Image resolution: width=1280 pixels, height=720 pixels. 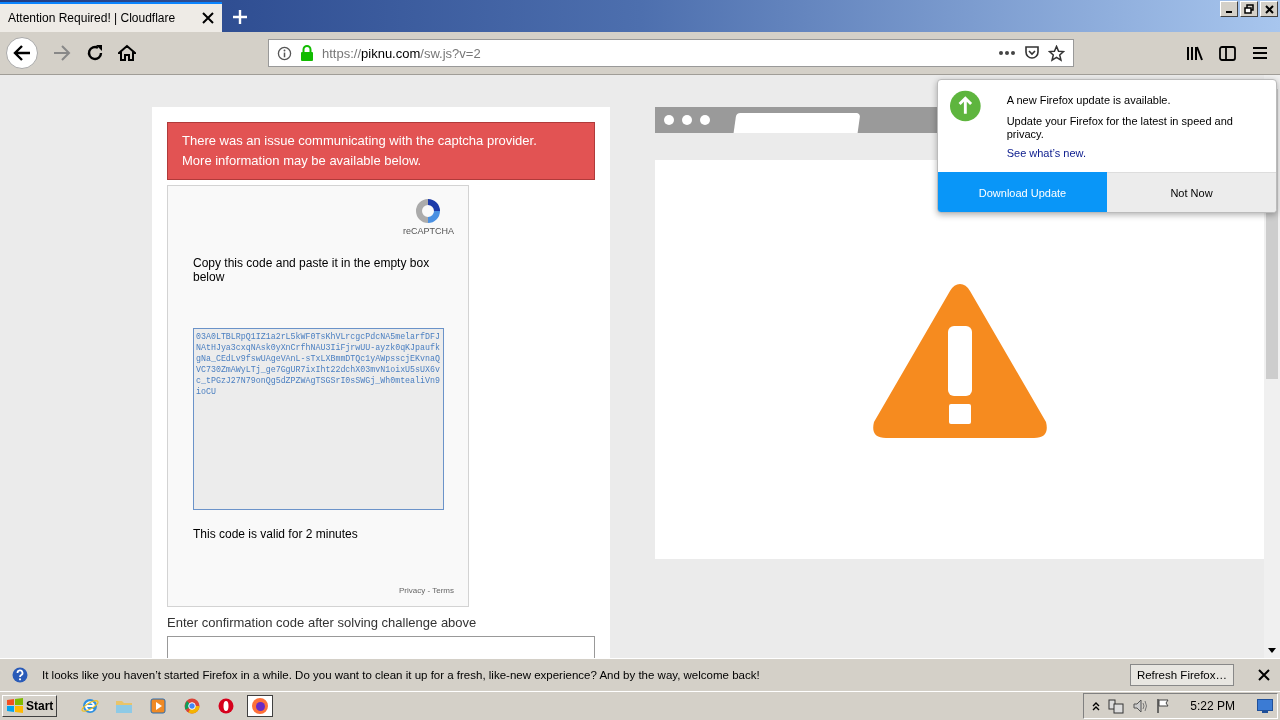 What do you see at coordinates (1265, 706) in the screenshot?
I see `show-desktop-icon` at bounding box center [1265, 706].